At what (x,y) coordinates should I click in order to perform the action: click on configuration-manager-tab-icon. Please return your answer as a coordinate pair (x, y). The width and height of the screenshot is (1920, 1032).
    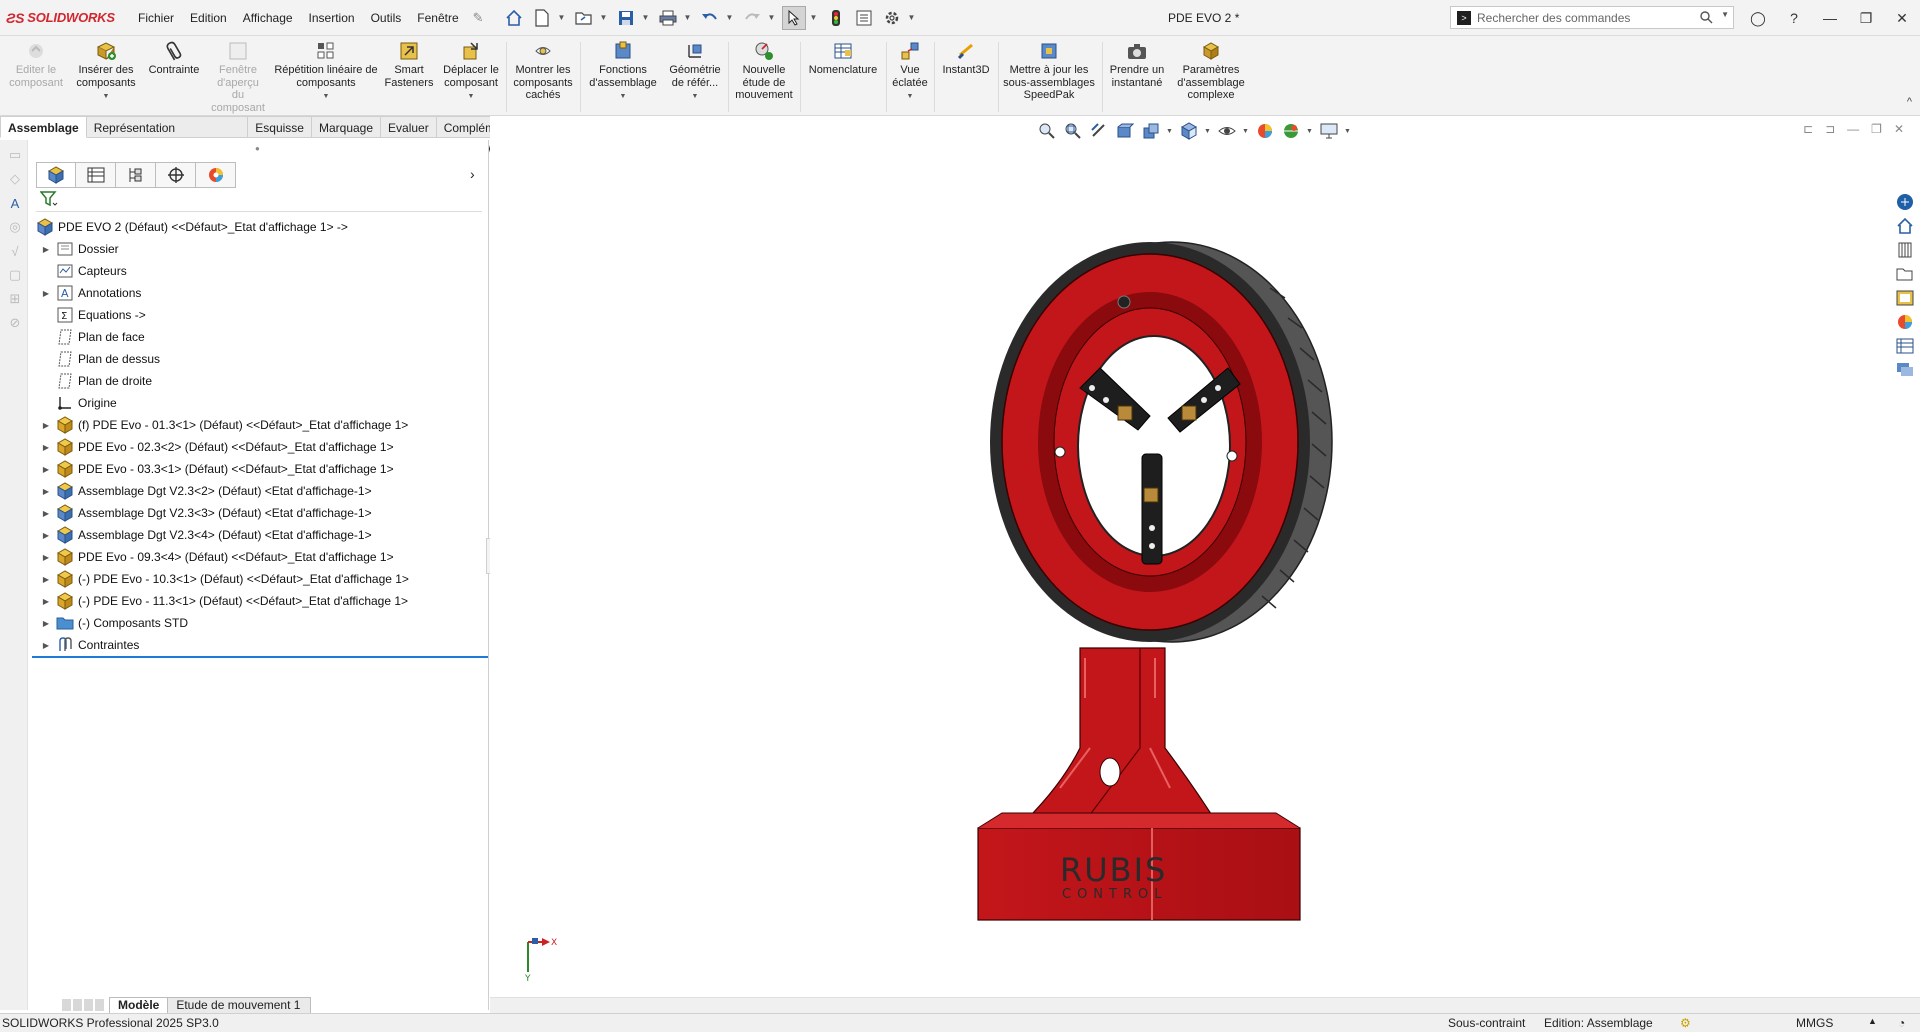
    Looking at the image, I should click on (136, 175).